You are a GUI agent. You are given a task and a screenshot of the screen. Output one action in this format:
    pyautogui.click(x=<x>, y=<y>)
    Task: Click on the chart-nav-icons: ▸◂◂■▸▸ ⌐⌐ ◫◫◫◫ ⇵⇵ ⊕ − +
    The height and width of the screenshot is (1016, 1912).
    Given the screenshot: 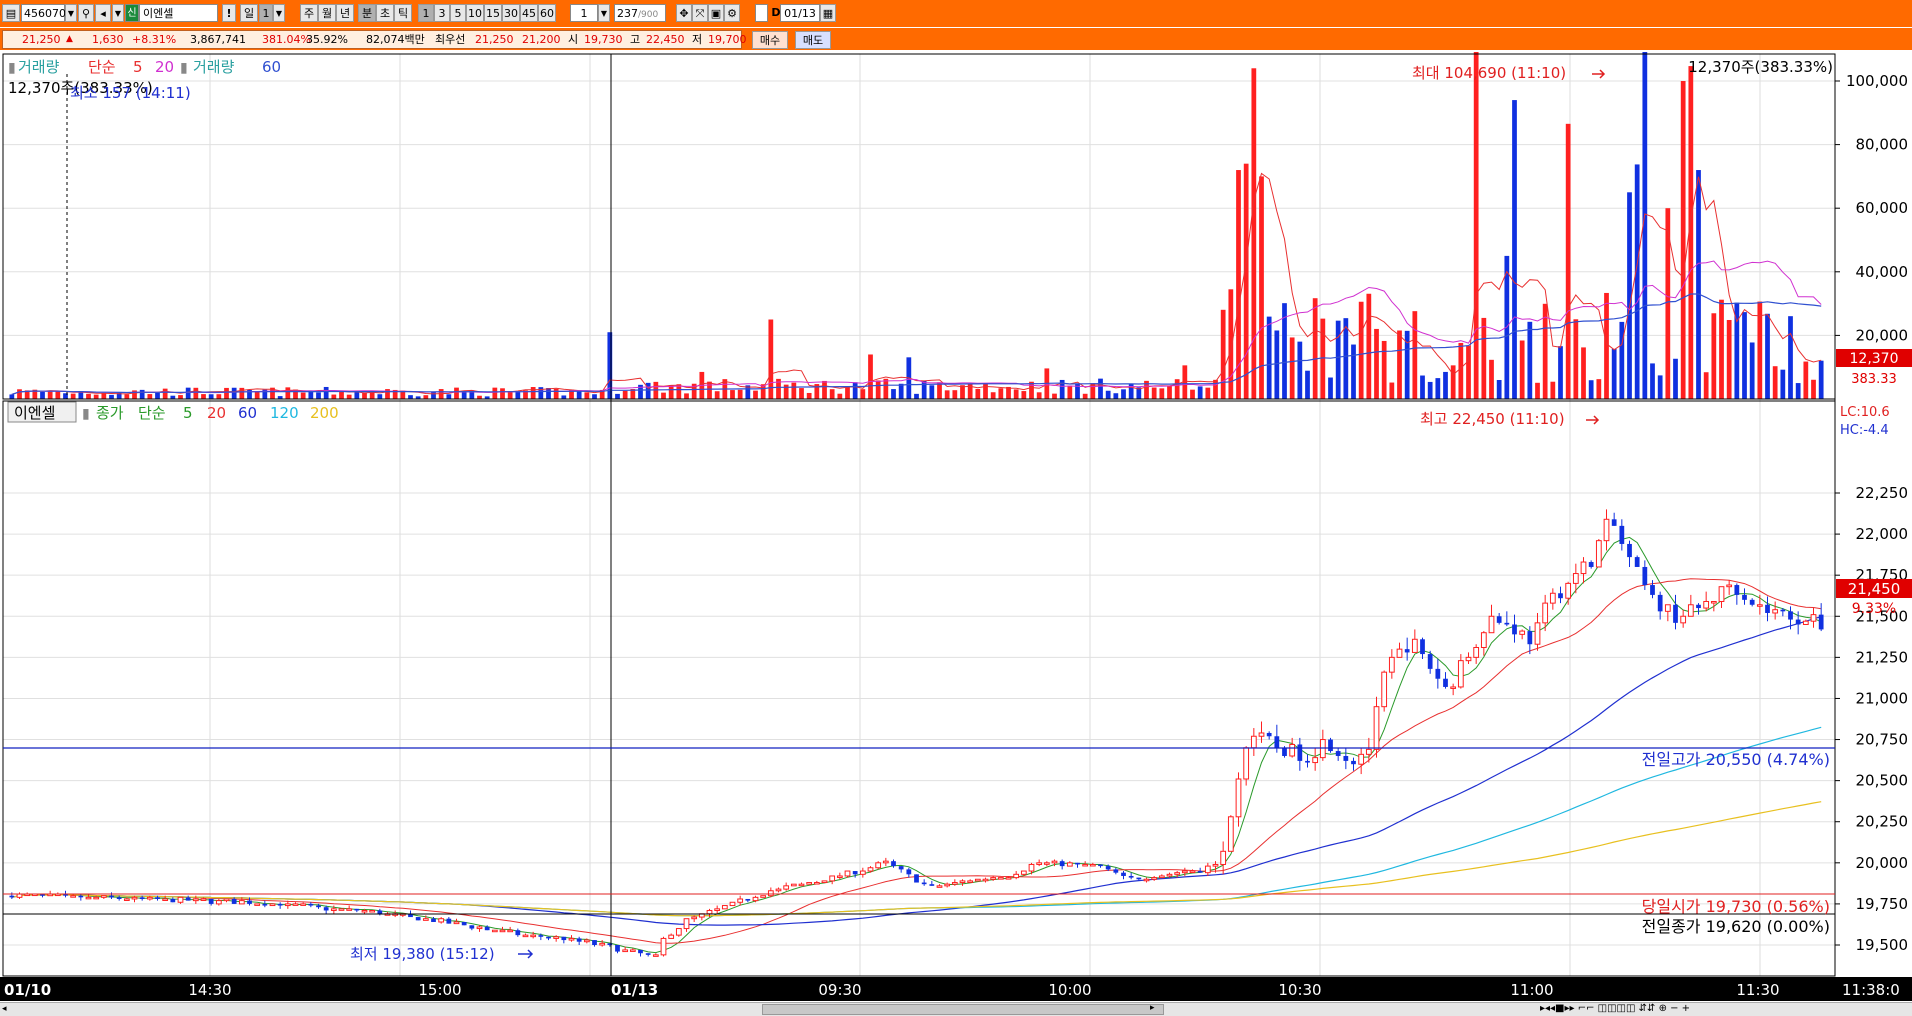 What is the action you would take?
    pyautogui.click(x=1726, y=1009)
    